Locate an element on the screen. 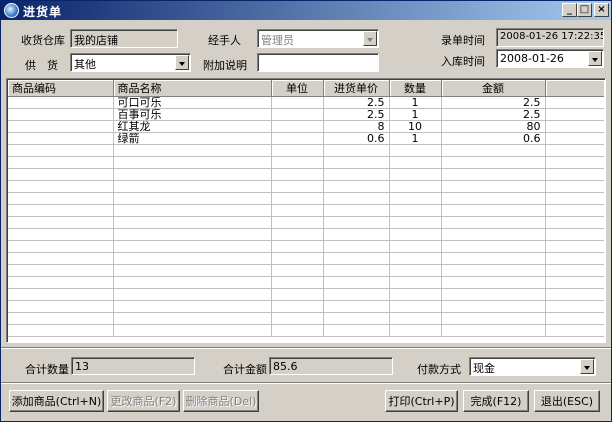 The height and width of the screenshot is (422, 612). handler-label: 经手人 is located at coordinates (224, 40).